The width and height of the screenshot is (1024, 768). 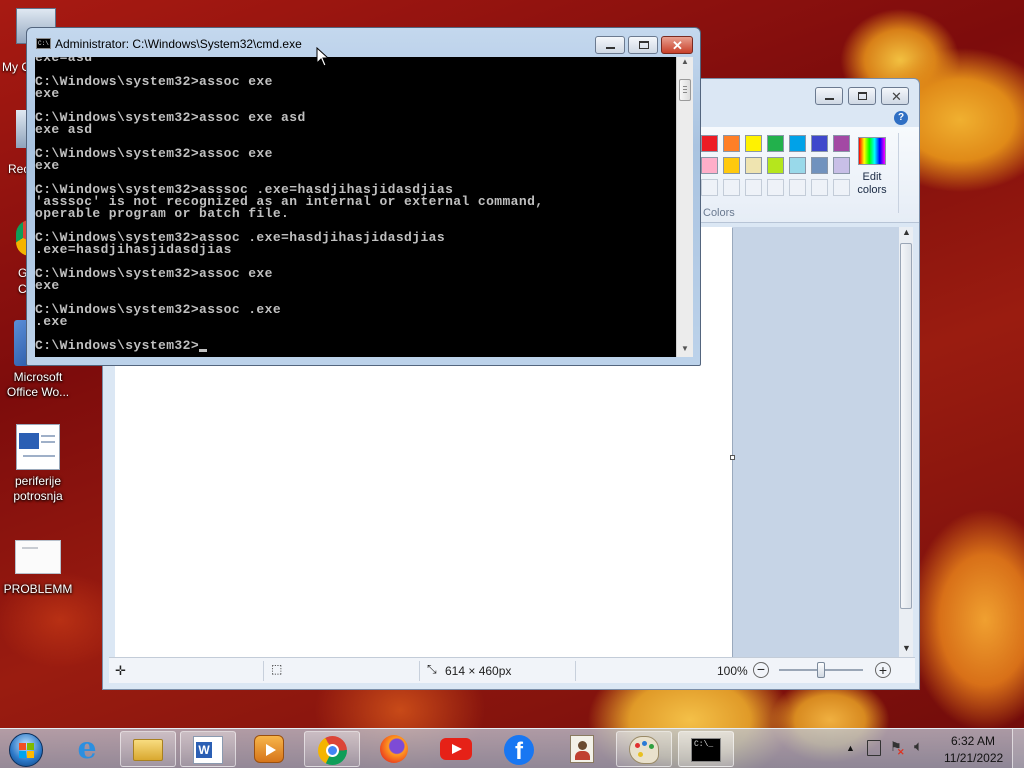 What do you see at coordinates (47, 285) in the screenshot?
I see `console-line: exe` at bounding box center [47, 285].